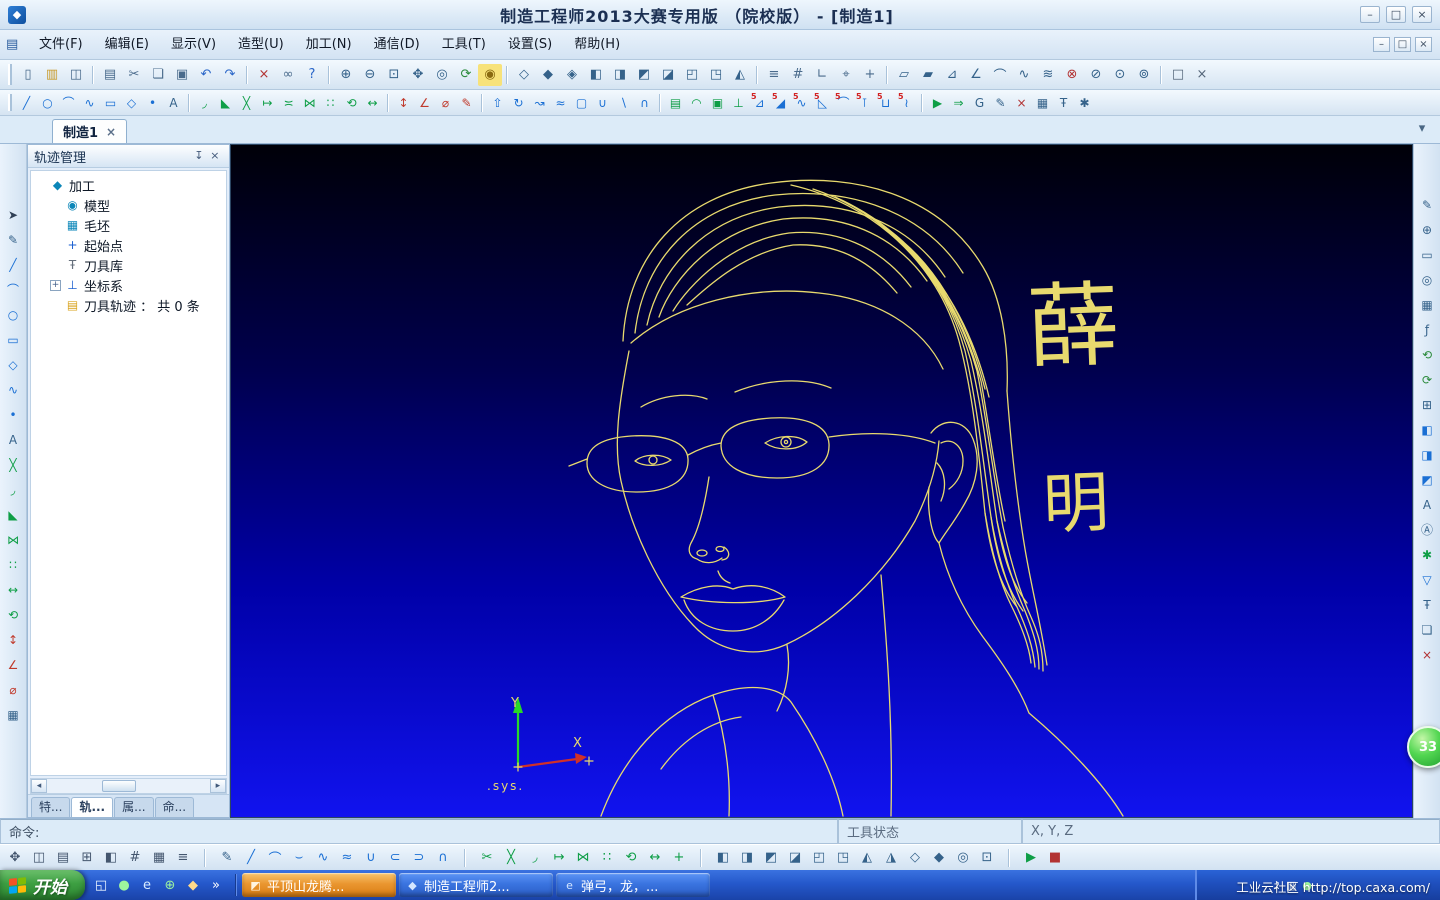 The width and height of the screenshot is (1440, 900). I want to click on dim-note: ✎, so click(466, 103).